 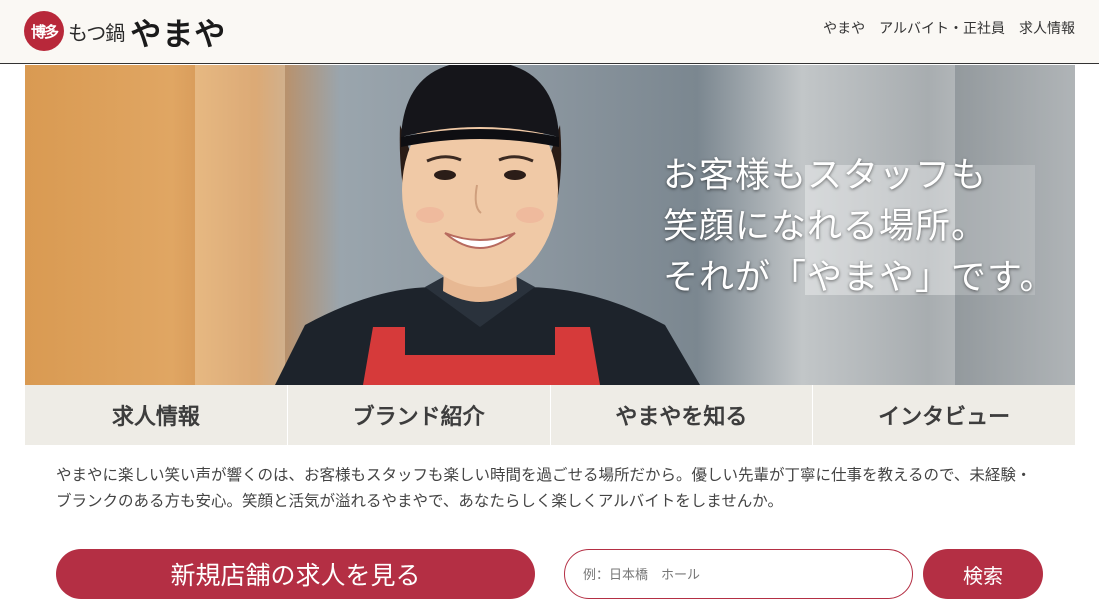 I want to click on brand-logo: 博多 もつ鍋 やまや, so click(x=125, y=31).